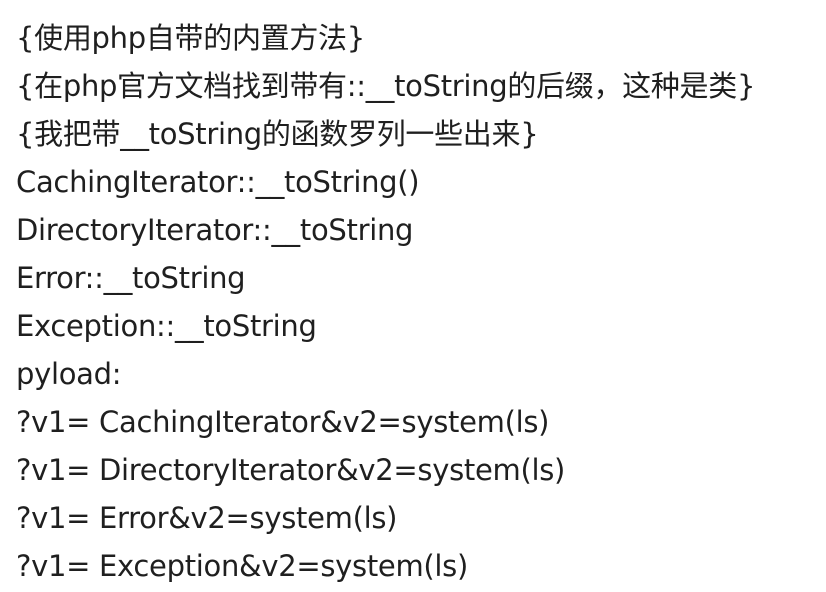  I want to click on method-error: Error::__toString, so click(131, 278).